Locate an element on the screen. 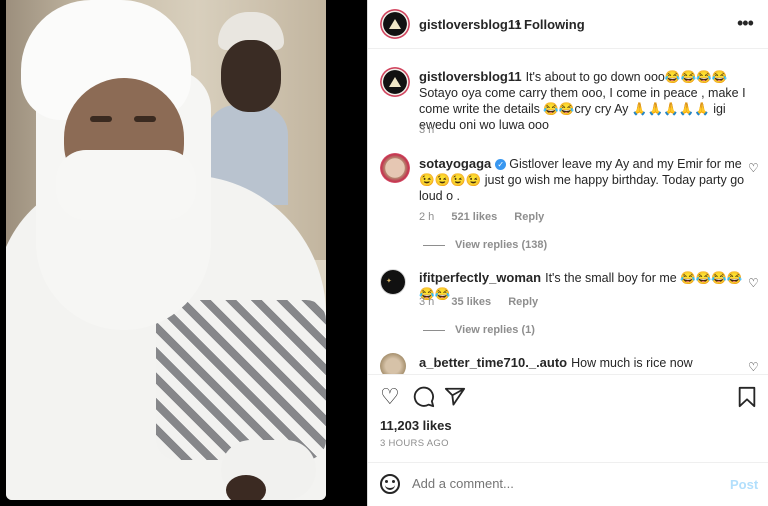 The height and width of the screenshot is (506, 768). comment-meta: 3 h 35 likes Reply is located at coordinates (485, 302).